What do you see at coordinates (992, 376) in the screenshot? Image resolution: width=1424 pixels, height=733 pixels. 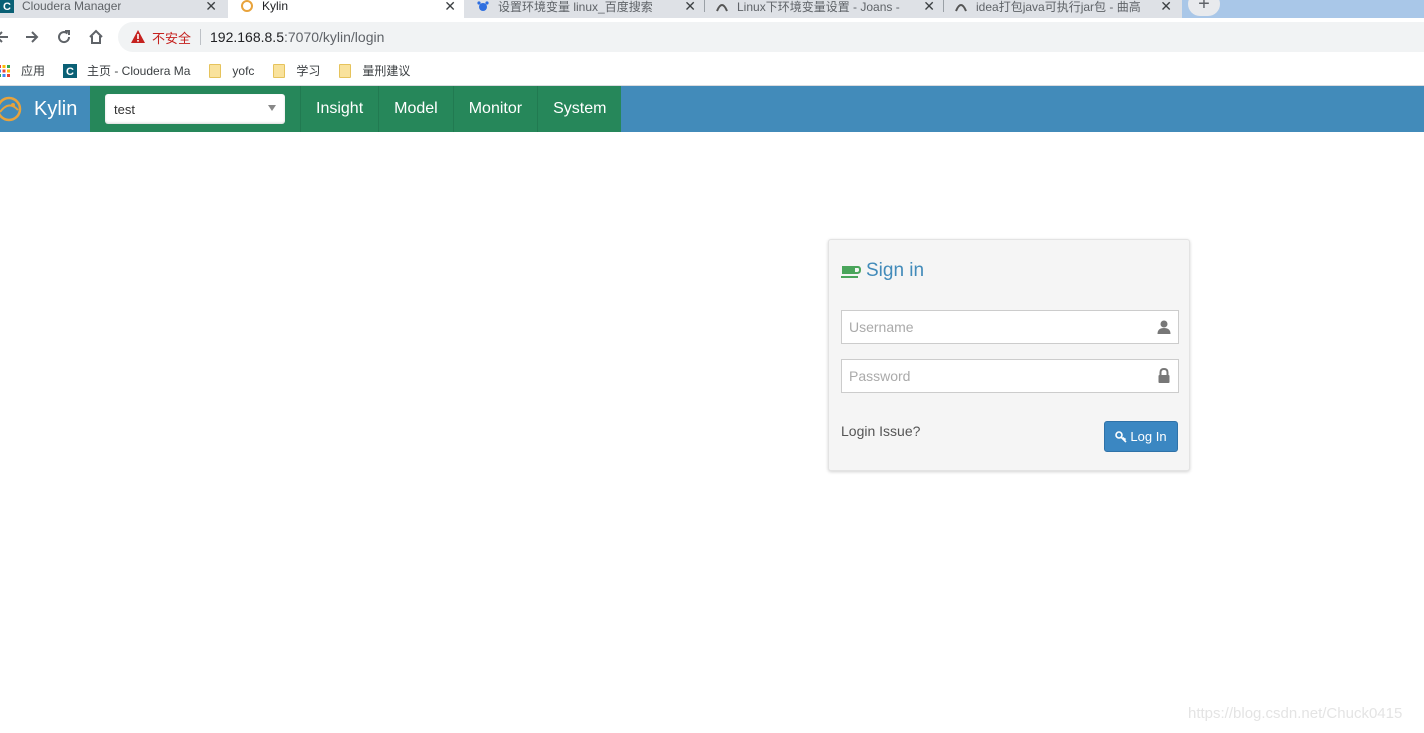 I see `password-input` at bounding box center [992, 376].